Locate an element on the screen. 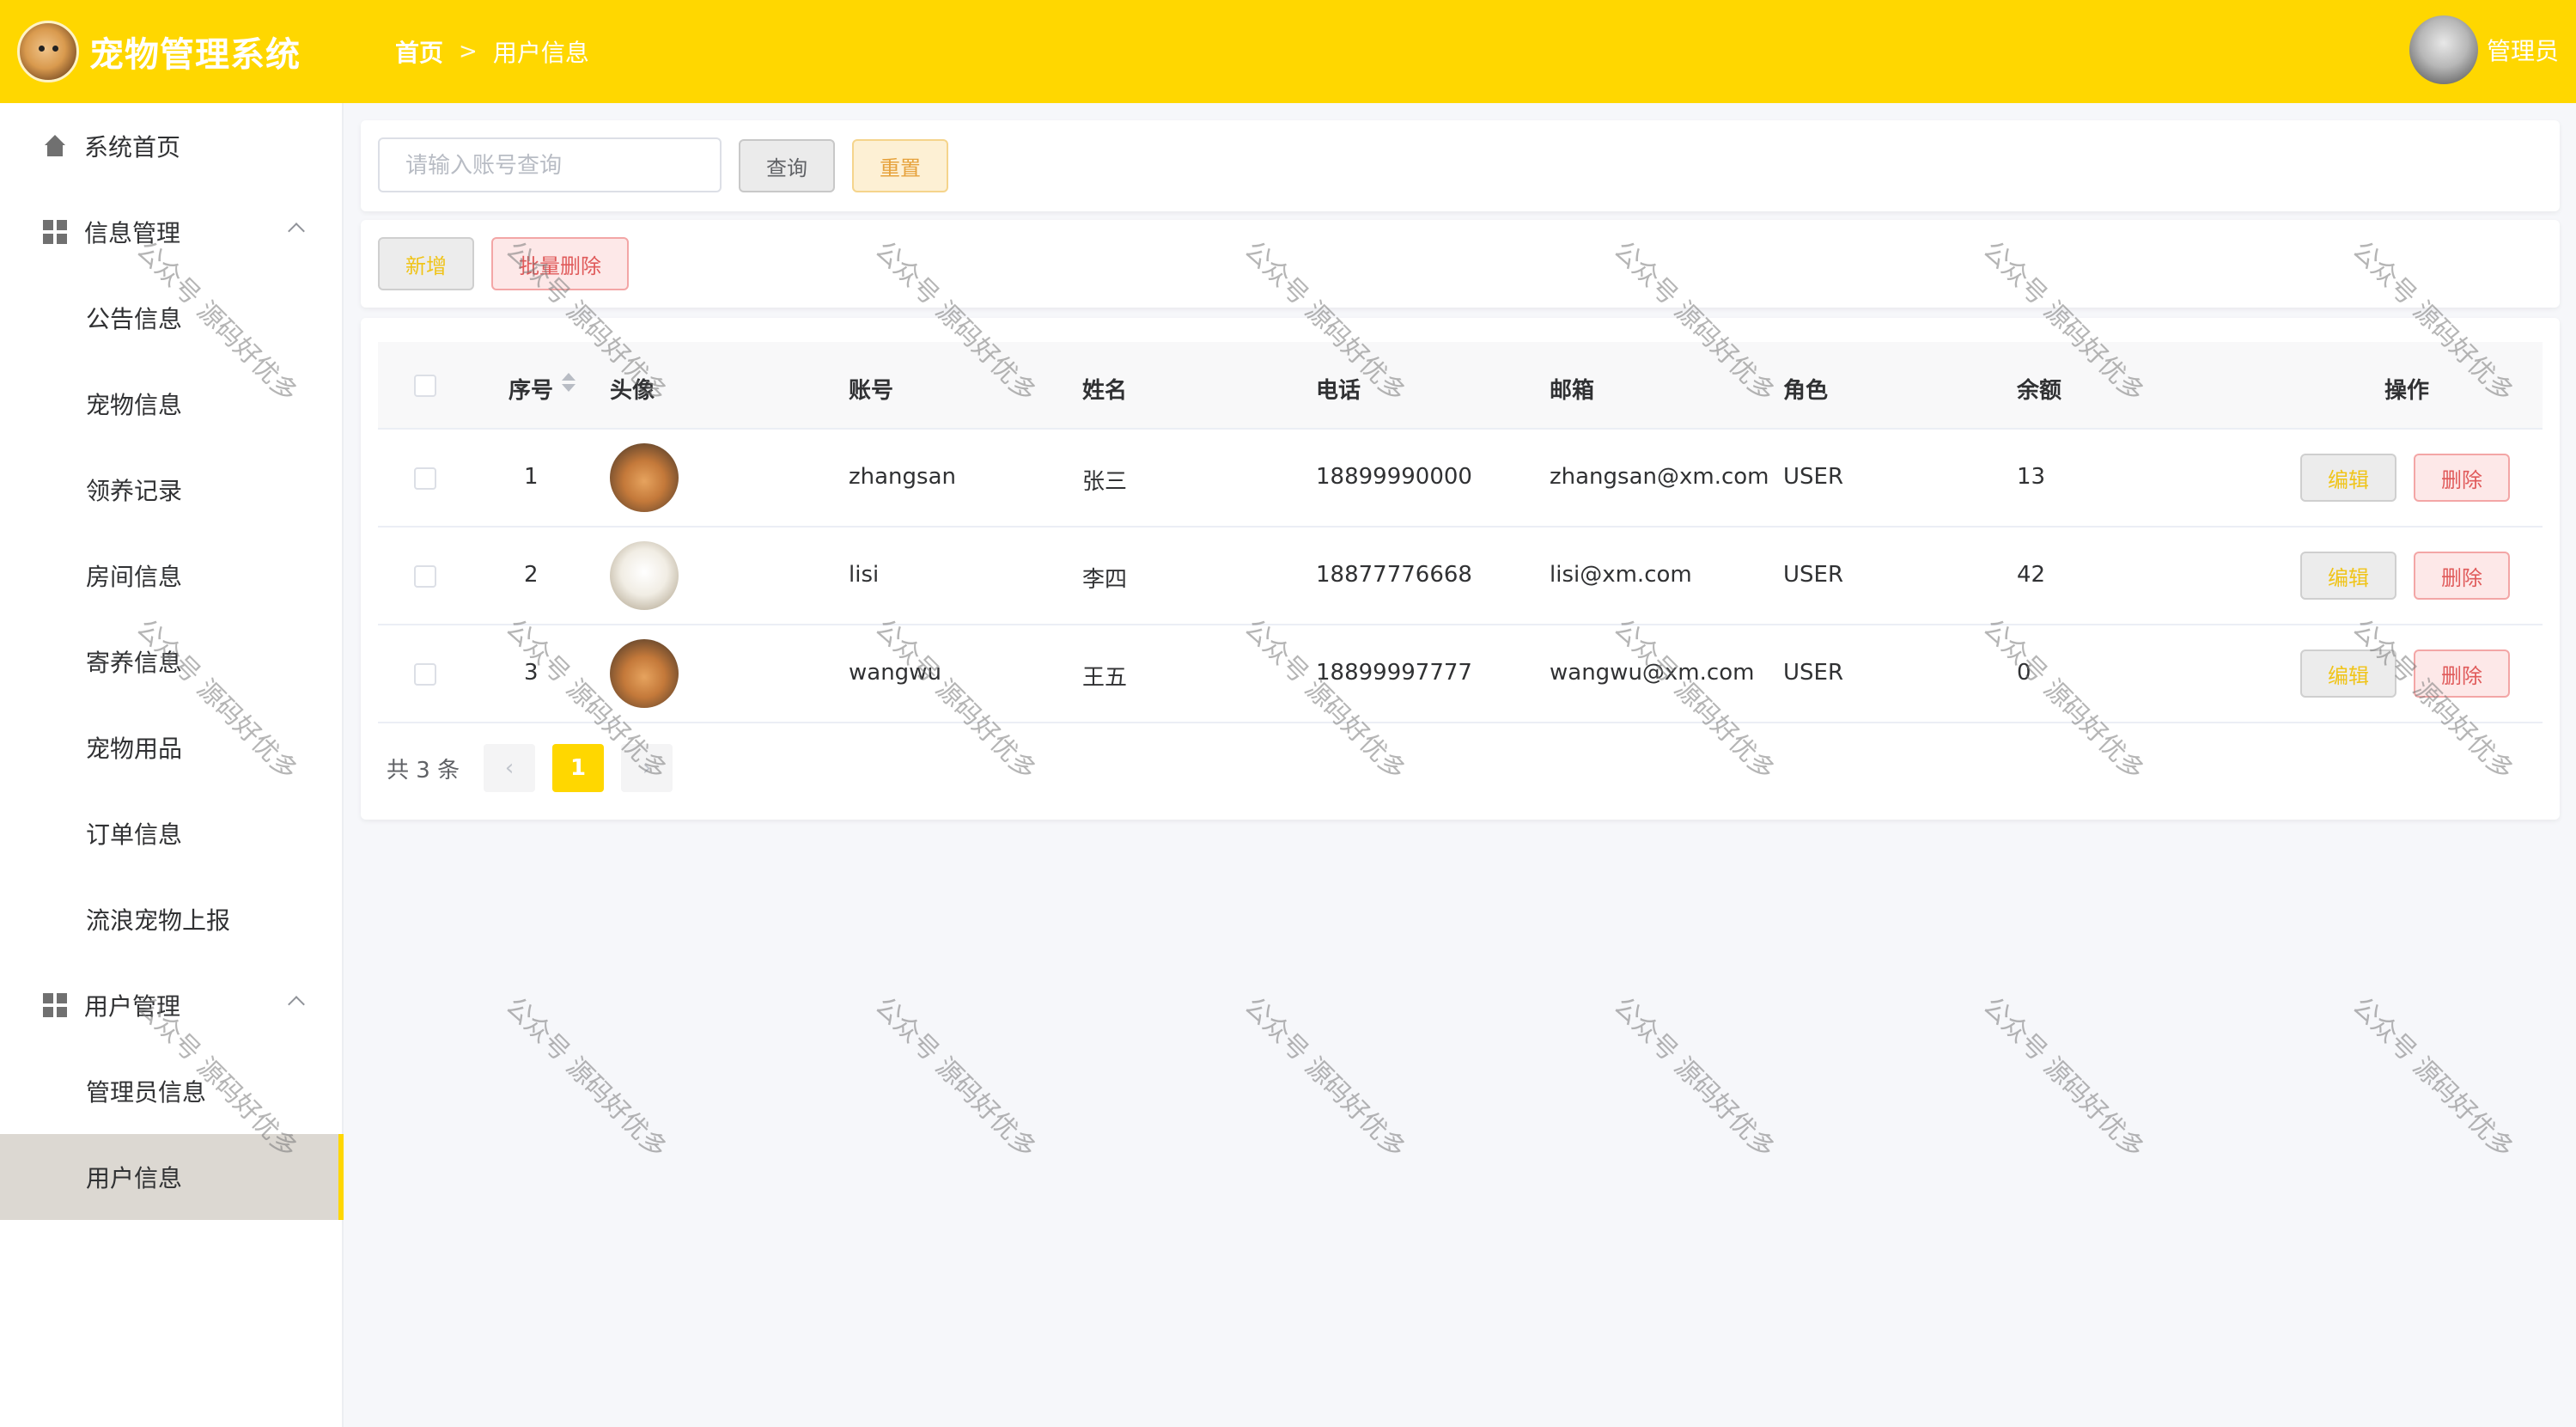  home-icon is located at coordinates (55, 146).